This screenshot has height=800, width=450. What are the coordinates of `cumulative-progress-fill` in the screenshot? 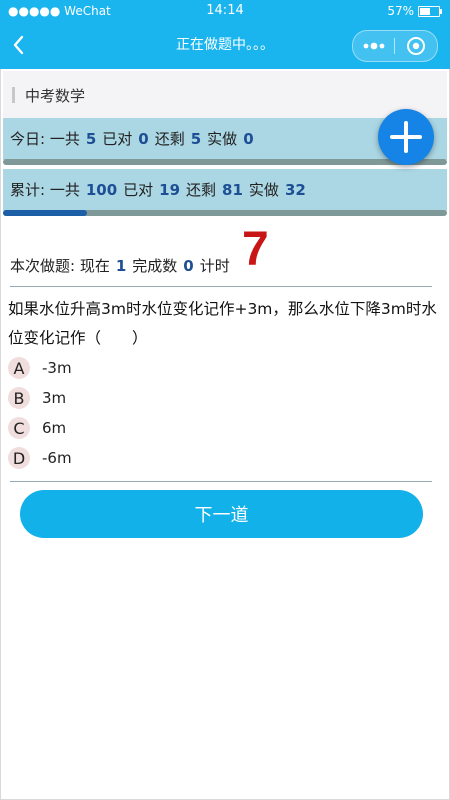 It's located at (45, 213).